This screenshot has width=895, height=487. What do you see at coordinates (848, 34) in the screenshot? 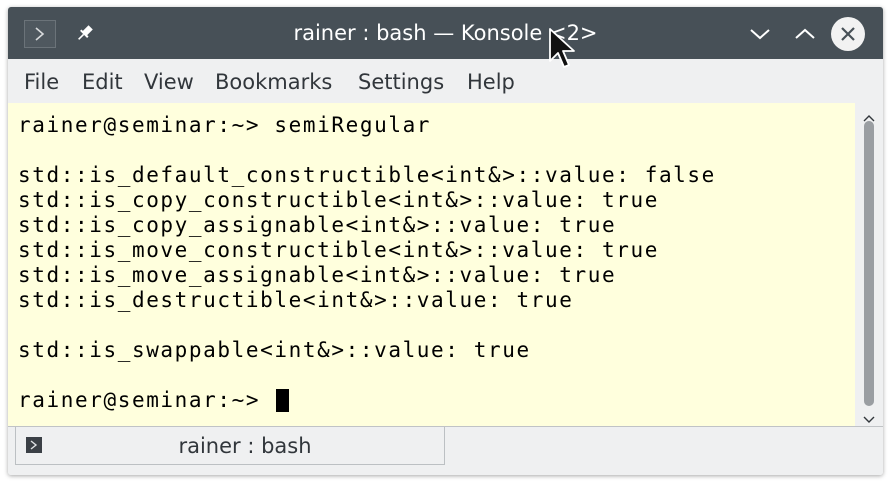
I see `close-icon` at bounding box center [848, 34].